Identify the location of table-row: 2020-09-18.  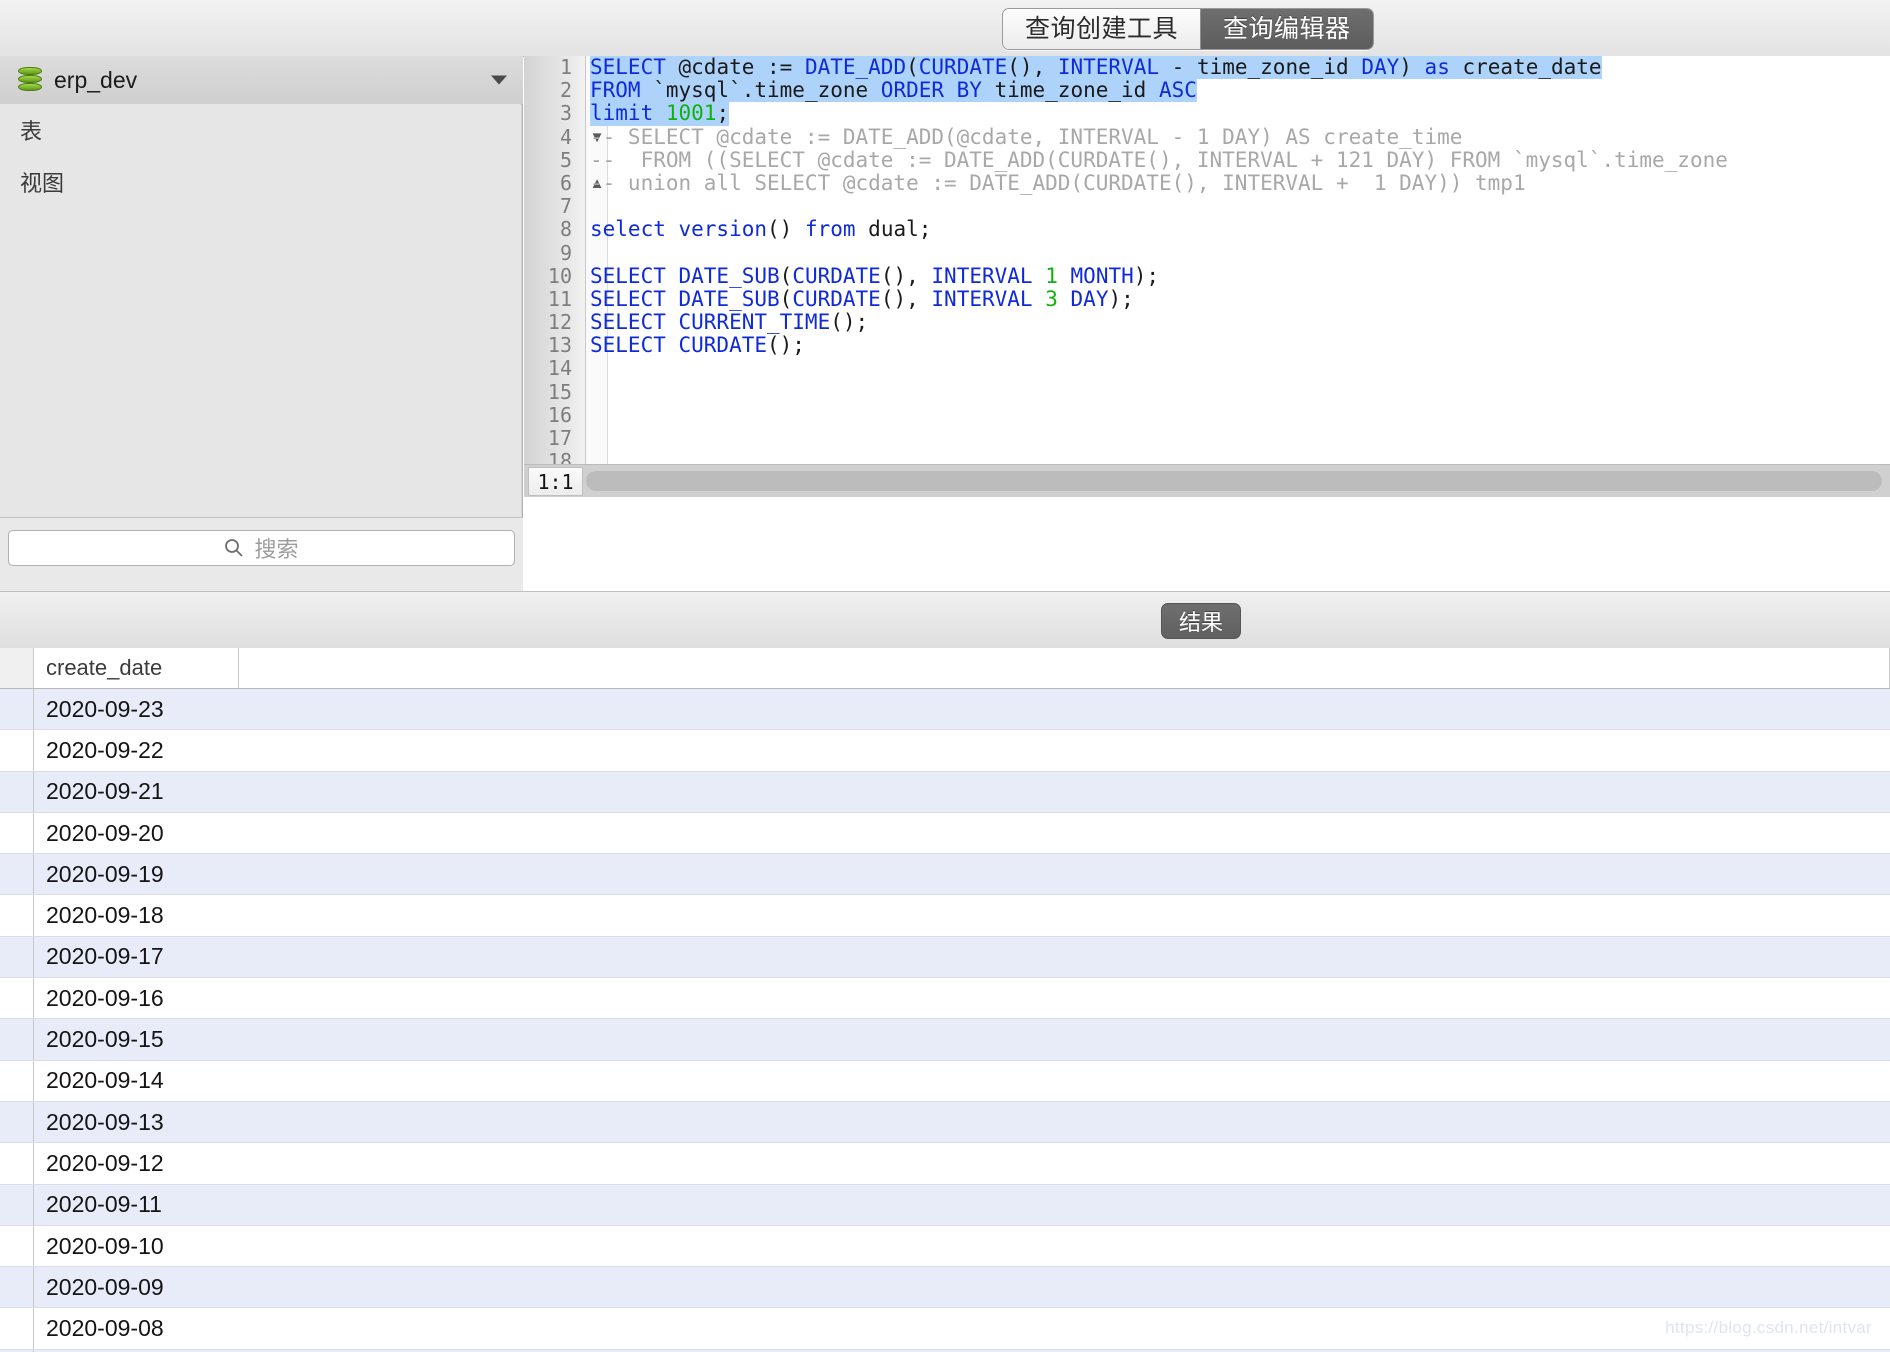
(945, 916).